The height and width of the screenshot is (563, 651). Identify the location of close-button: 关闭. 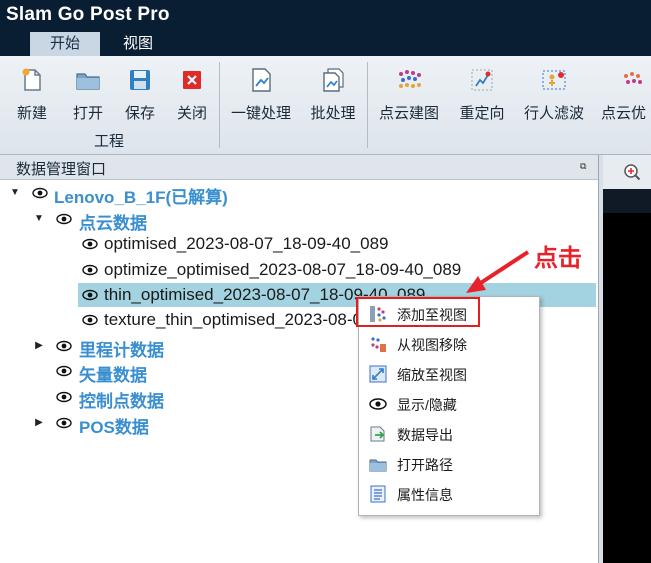
(192, 92).